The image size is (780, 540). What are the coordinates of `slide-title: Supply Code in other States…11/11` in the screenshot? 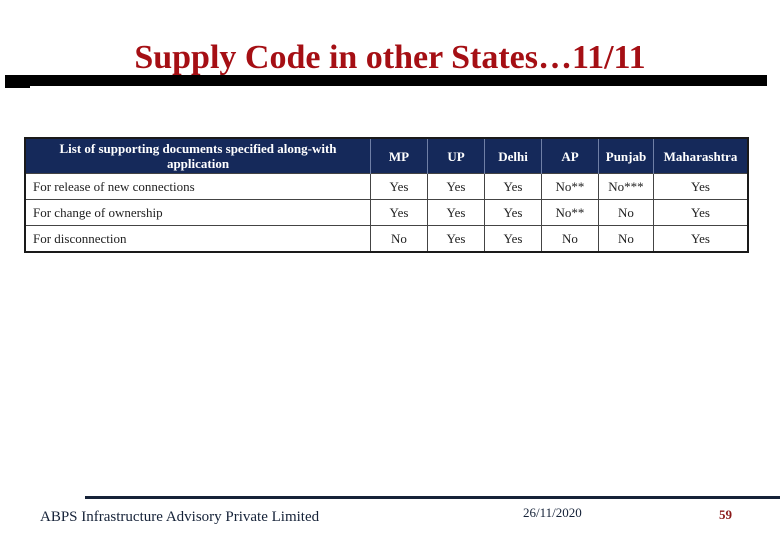 It's located at (390, 57).